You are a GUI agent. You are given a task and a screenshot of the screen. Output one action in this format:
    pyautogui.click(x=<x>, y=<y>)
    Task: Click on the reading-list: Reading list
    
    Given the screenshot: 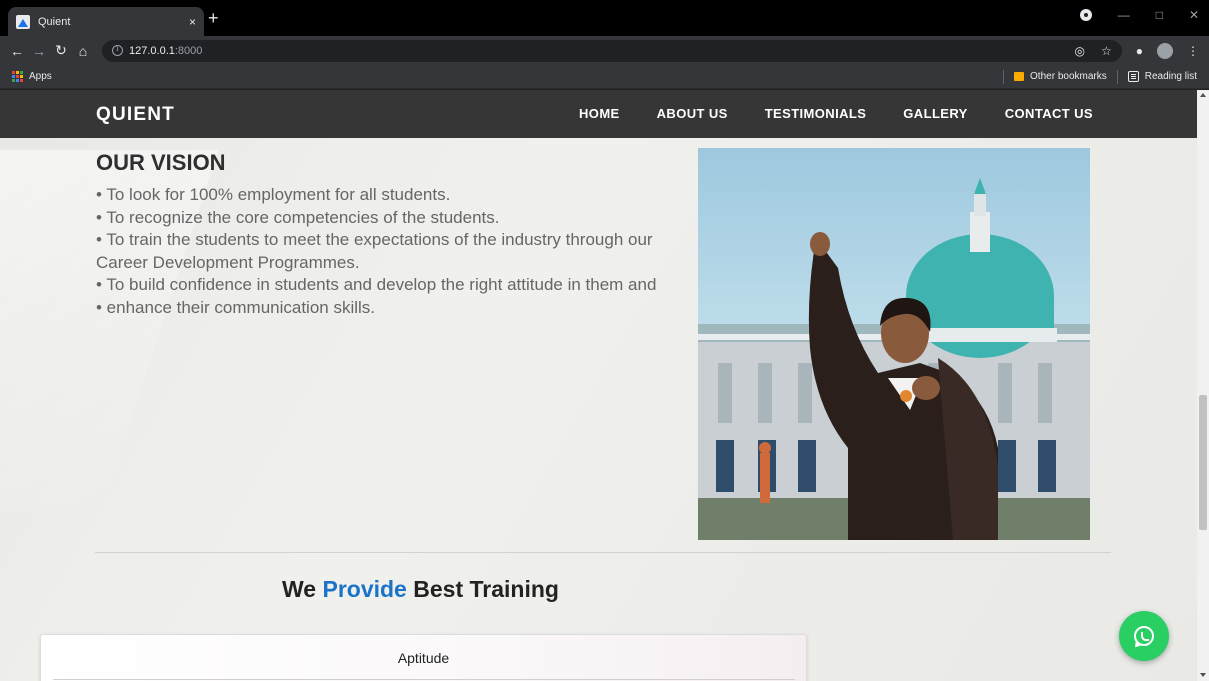 What is the action you would take?
    pyautogui.click(x=1171, y=76)
    